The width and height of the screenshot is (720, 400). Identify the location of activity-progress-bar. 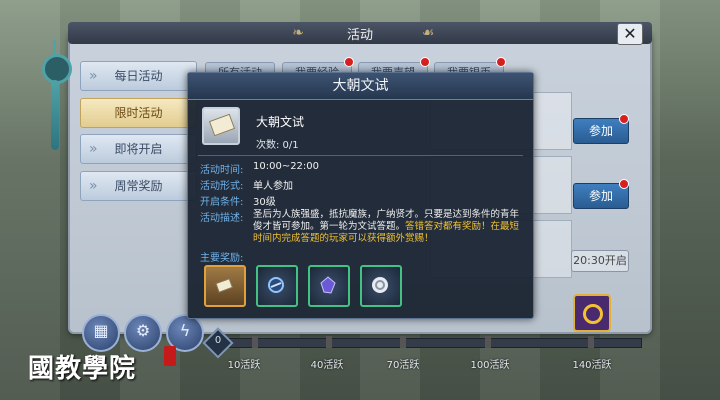
(435, 343).